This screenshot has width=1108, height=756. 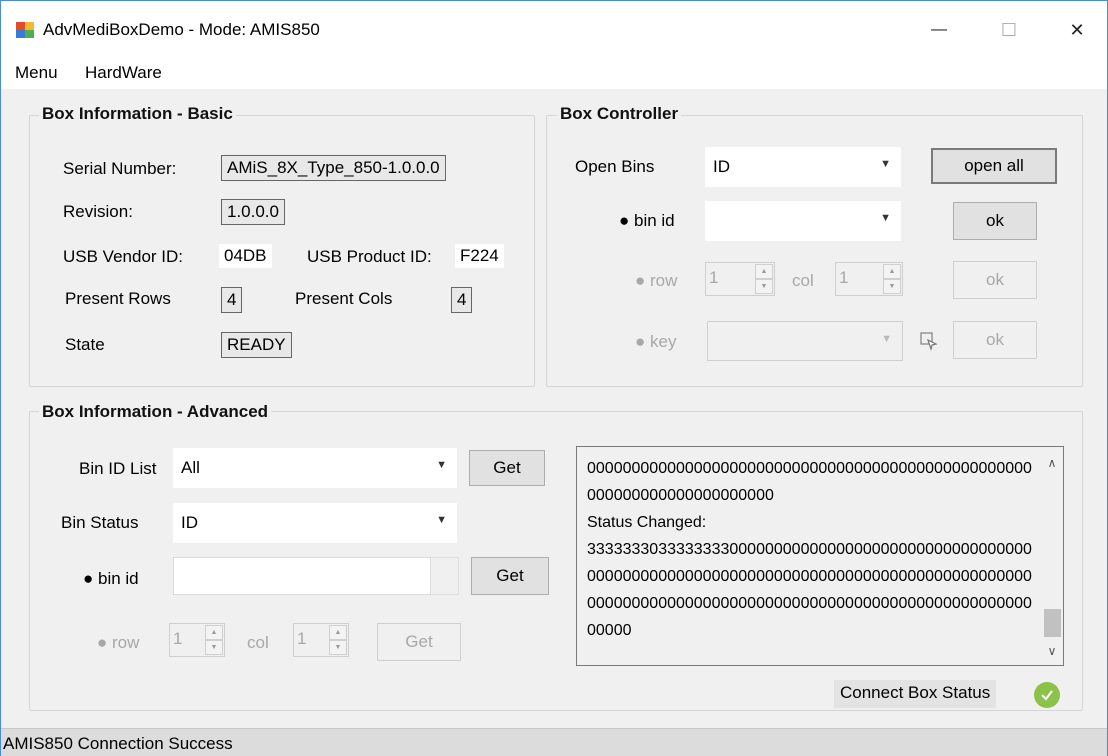 I want to click on bin-id-list-get-label: Get, so click(x=507, y=467).